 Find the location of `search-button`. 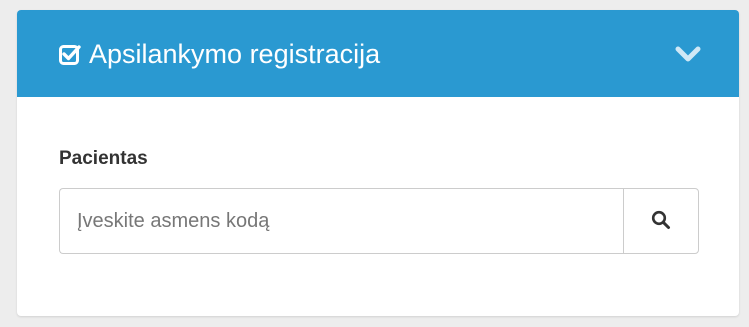

search-button is located at coordinates (661, 221).